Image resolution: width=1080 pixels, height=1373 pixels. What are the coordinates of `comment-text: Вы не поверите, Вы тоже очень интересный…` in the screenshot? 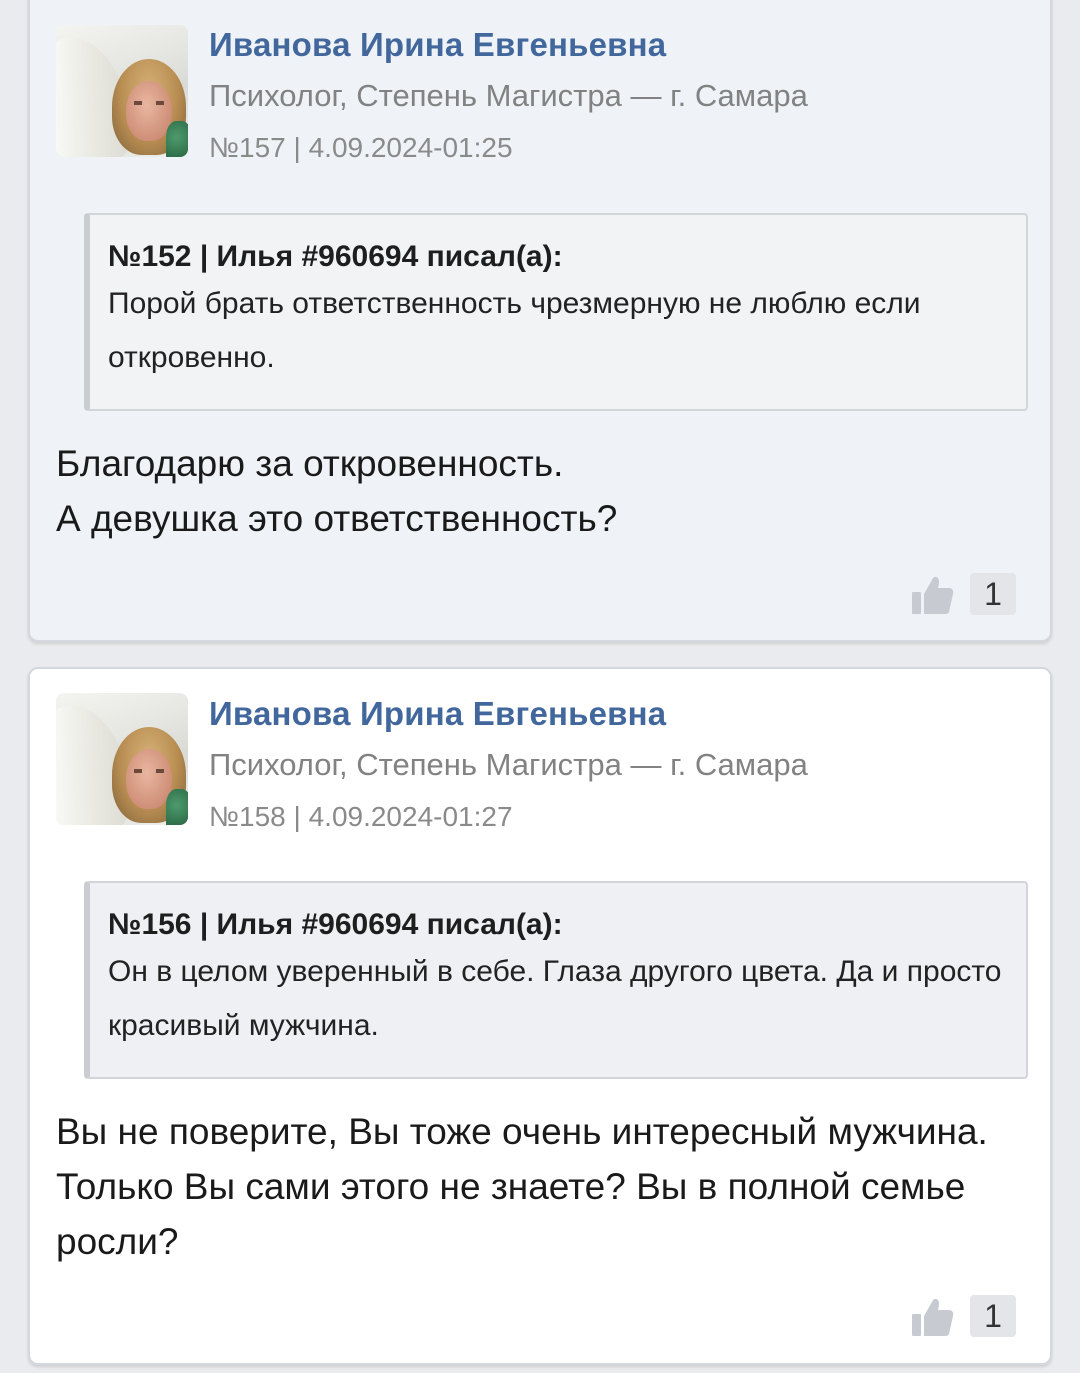 It's located at (522, 1186).